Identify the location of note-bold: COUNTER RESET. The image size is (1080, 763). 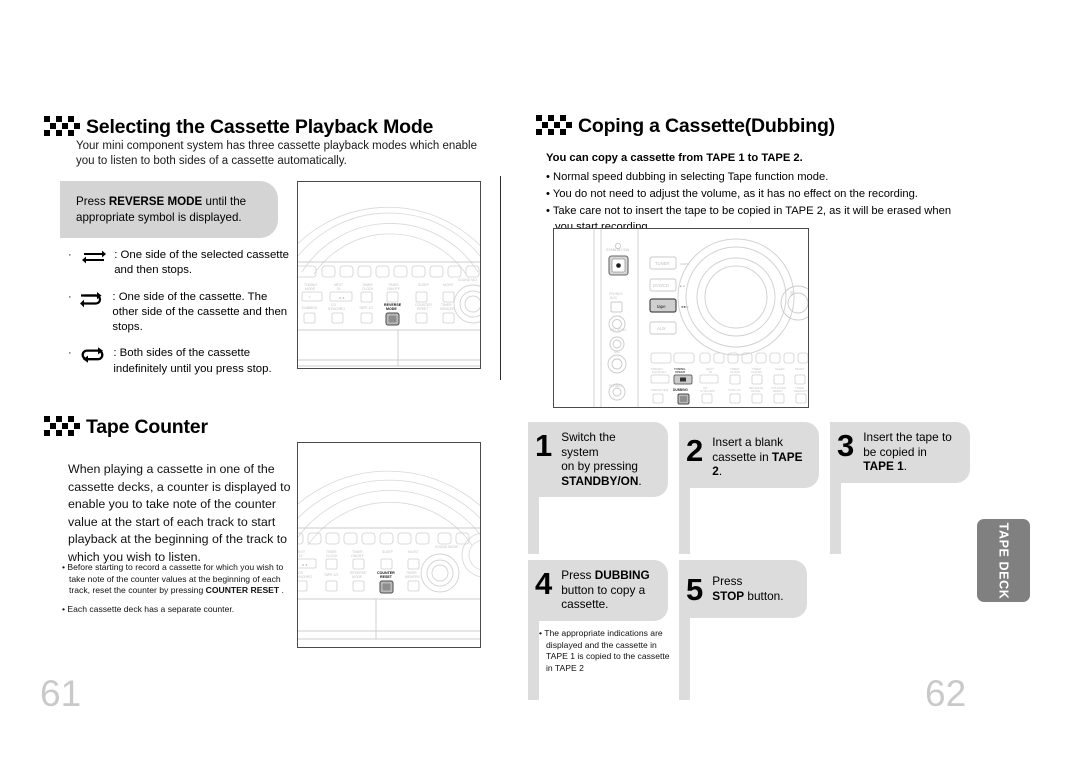
(242, 590).